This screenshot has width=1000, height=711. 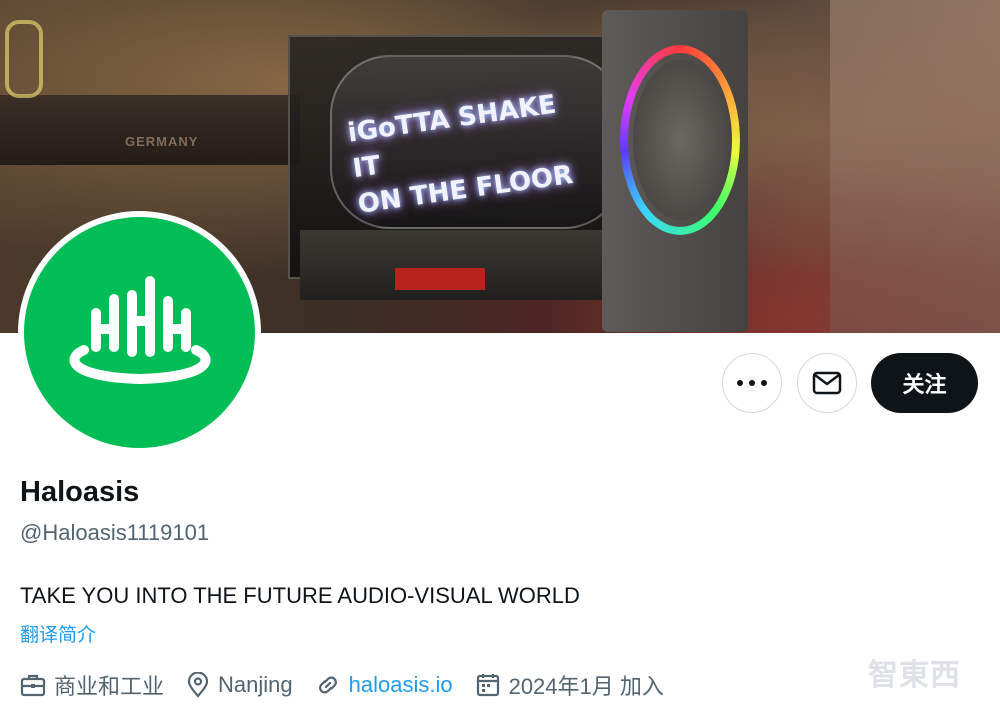 What do you see at coordinates (680, 140) in the screenshot?
I see `banner-rgb-ring` at bounding box center [680, 140].